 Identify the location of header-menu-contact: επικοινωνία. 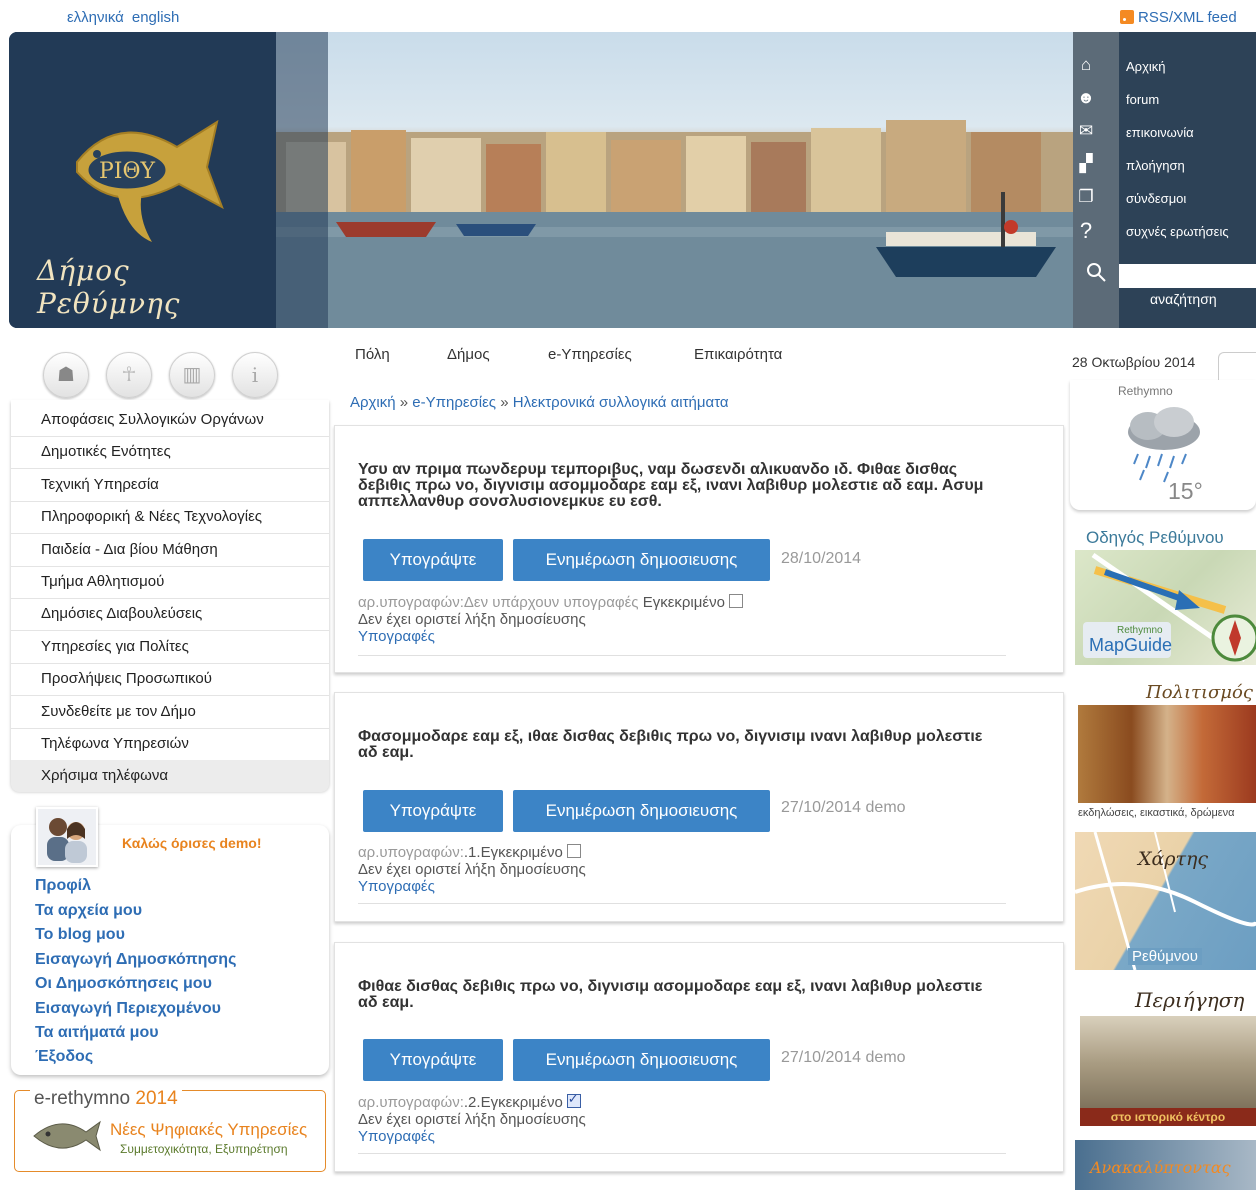
(1160, 132).